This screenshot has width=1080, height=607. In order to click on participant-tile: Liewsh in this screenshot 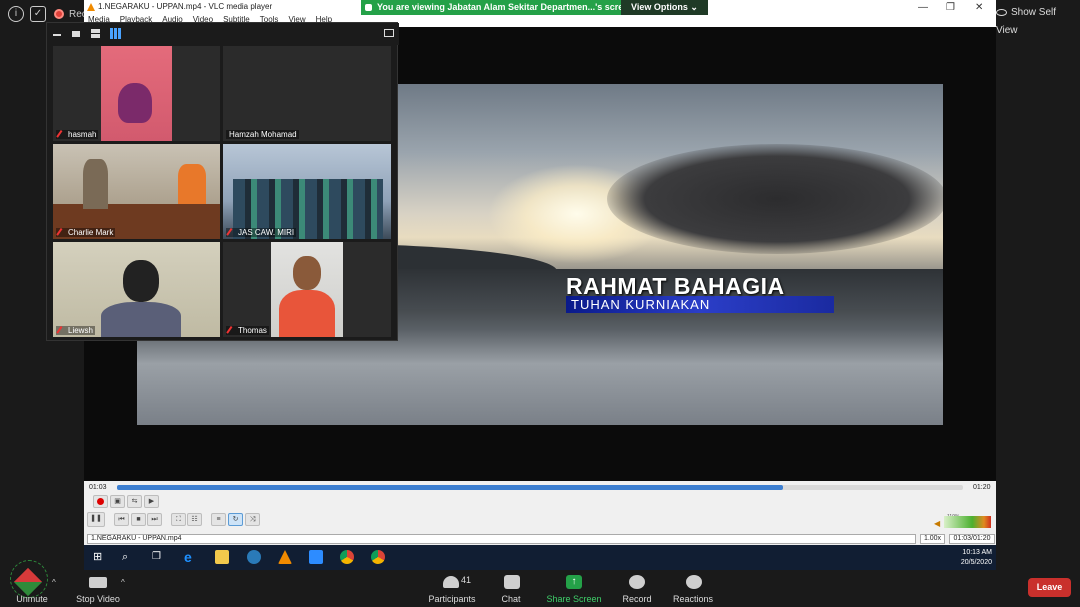, I will do `click(136, 289)`.